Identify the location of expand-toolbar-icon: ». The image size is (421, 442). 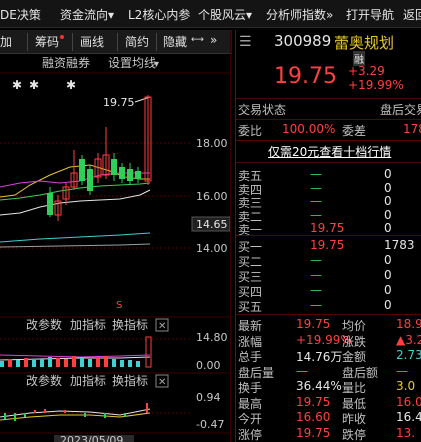
(213, 40).